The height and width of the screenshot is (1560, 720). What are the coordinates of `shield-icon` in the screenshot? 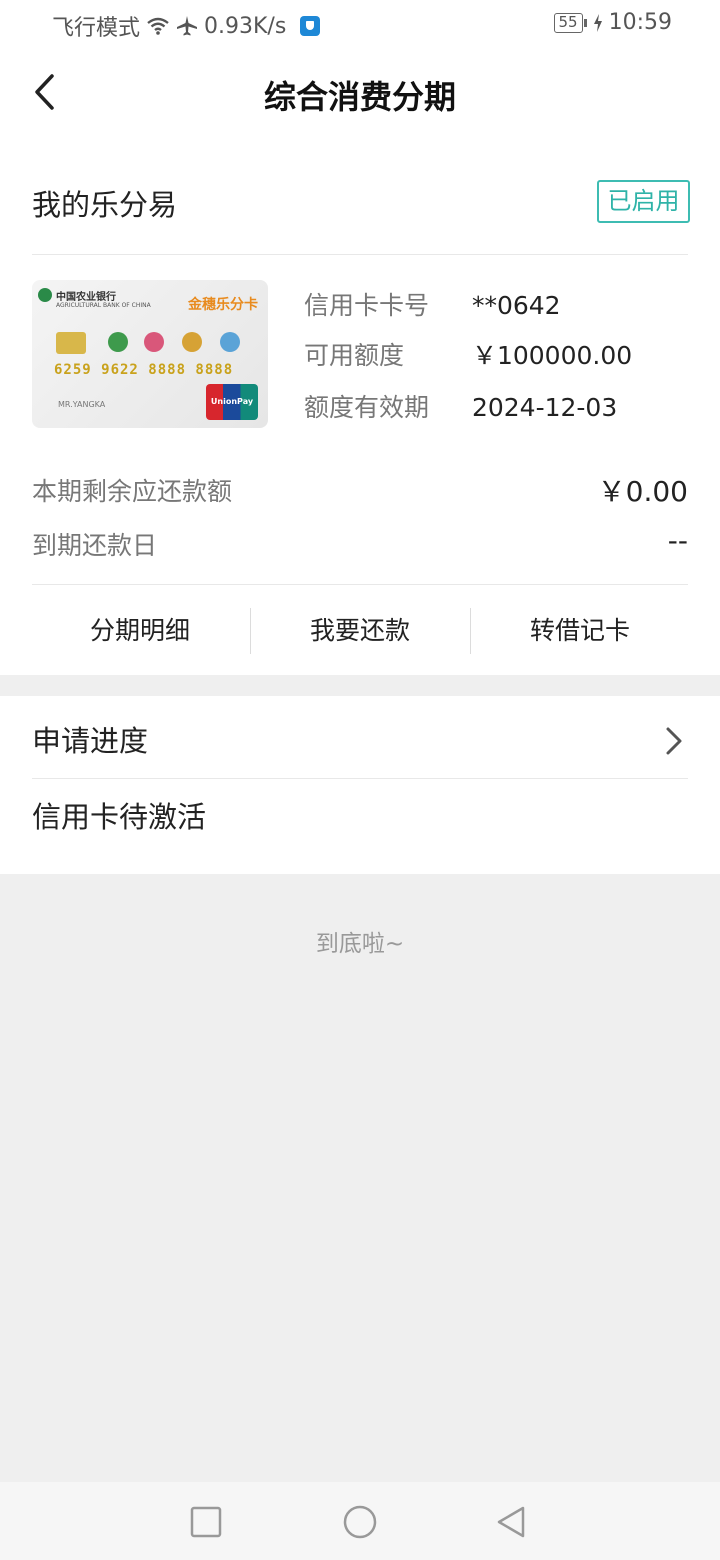 It's located at (310, 26).